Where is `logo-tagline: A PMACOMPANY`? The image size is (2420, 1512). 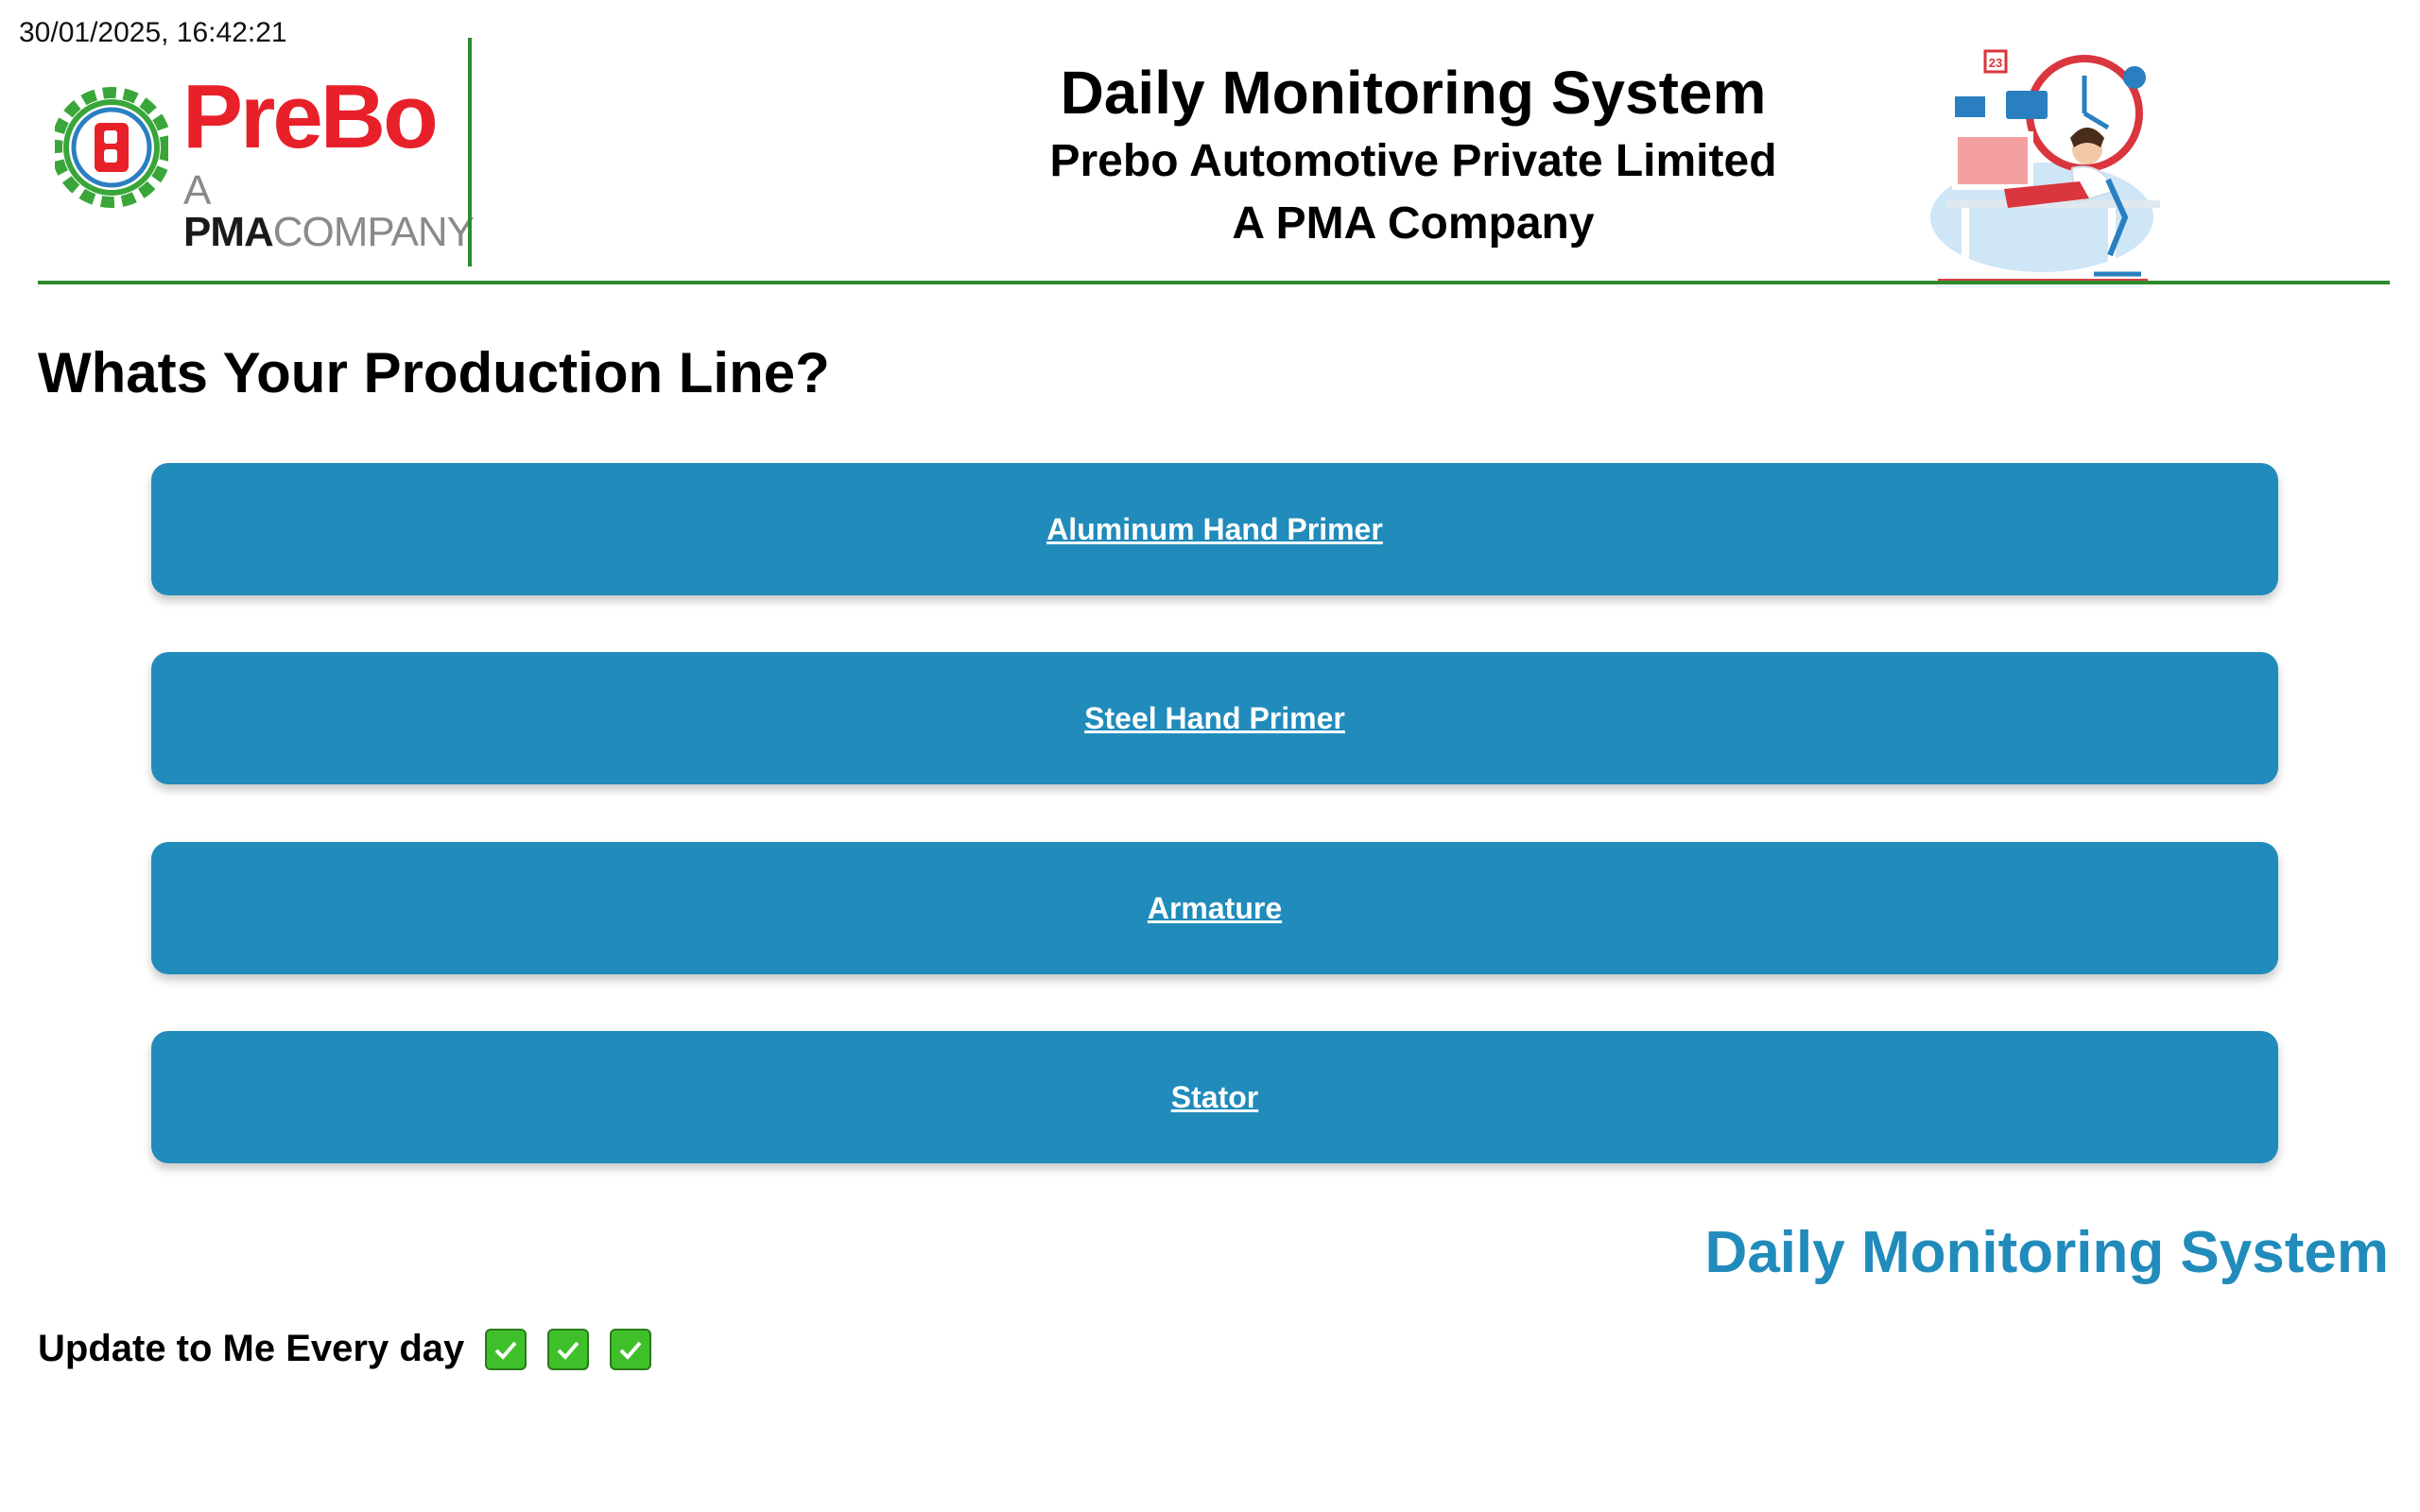 logo-tagline: A PMACOMPANY is located at coordinates (329, 211).